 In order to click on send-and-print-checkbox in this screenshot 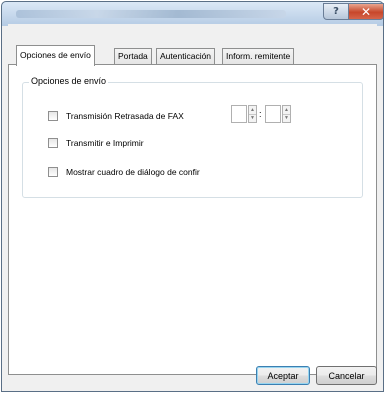, I will do `click(53, 143)`.